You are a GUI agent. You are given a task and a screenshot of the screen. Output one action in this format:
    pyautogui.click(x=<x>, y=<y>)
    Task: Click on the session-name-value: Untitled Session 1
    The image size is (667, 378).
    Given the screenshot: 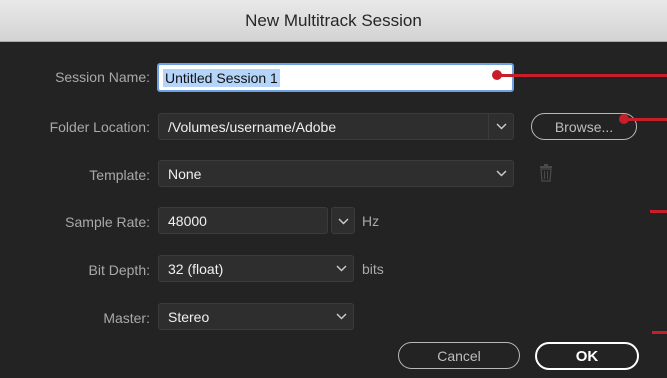 What is the action you would take?
    pyautogui.click(x=221, y=77)
    